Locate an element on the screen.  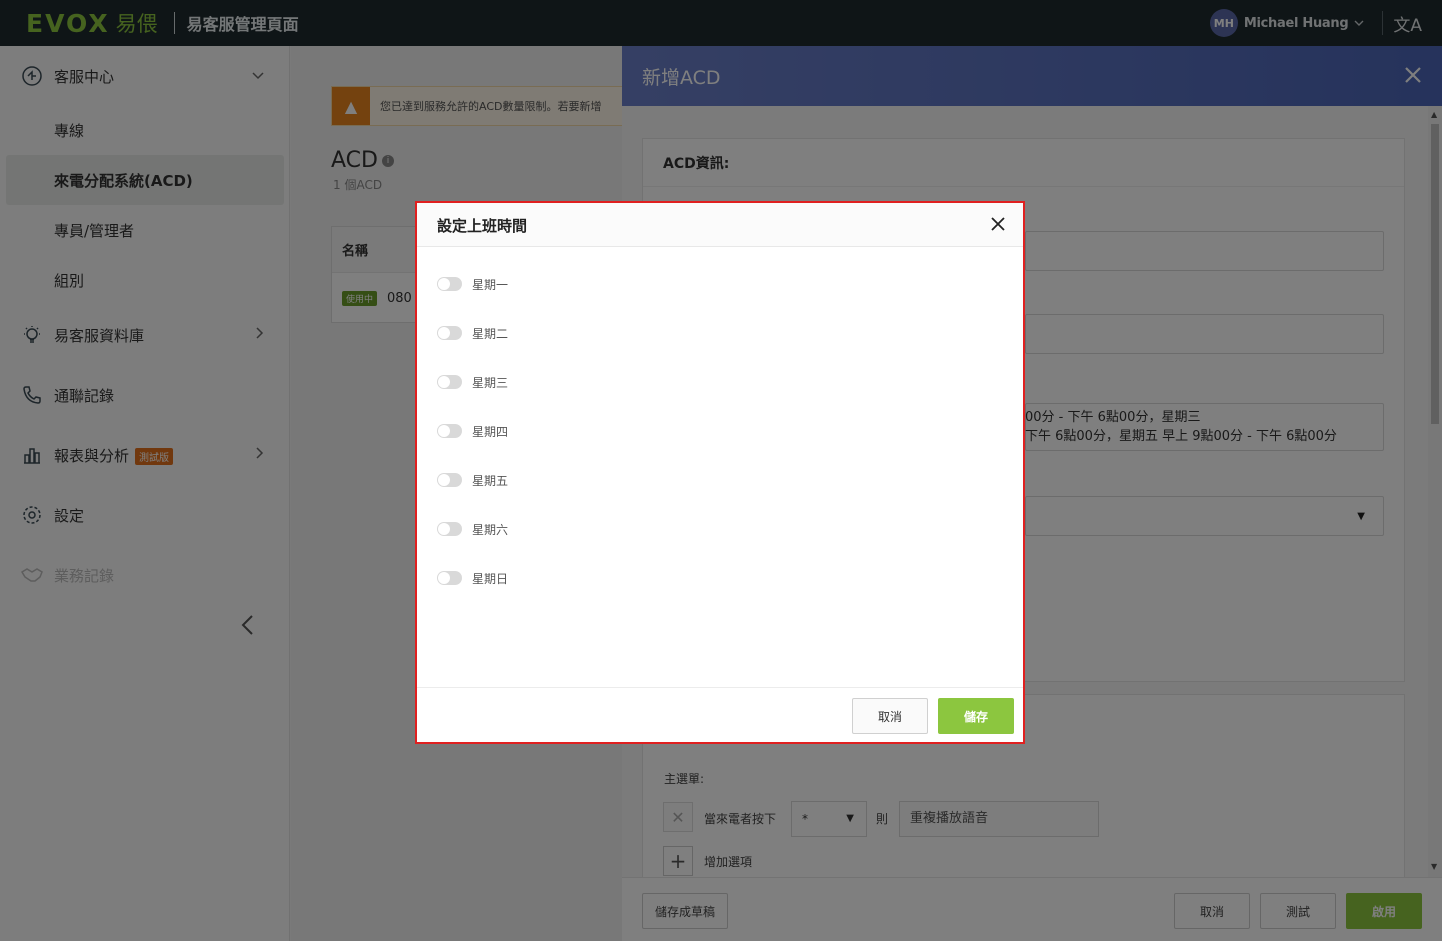
day-label: 星期三 is located at coordinates (490, 382).